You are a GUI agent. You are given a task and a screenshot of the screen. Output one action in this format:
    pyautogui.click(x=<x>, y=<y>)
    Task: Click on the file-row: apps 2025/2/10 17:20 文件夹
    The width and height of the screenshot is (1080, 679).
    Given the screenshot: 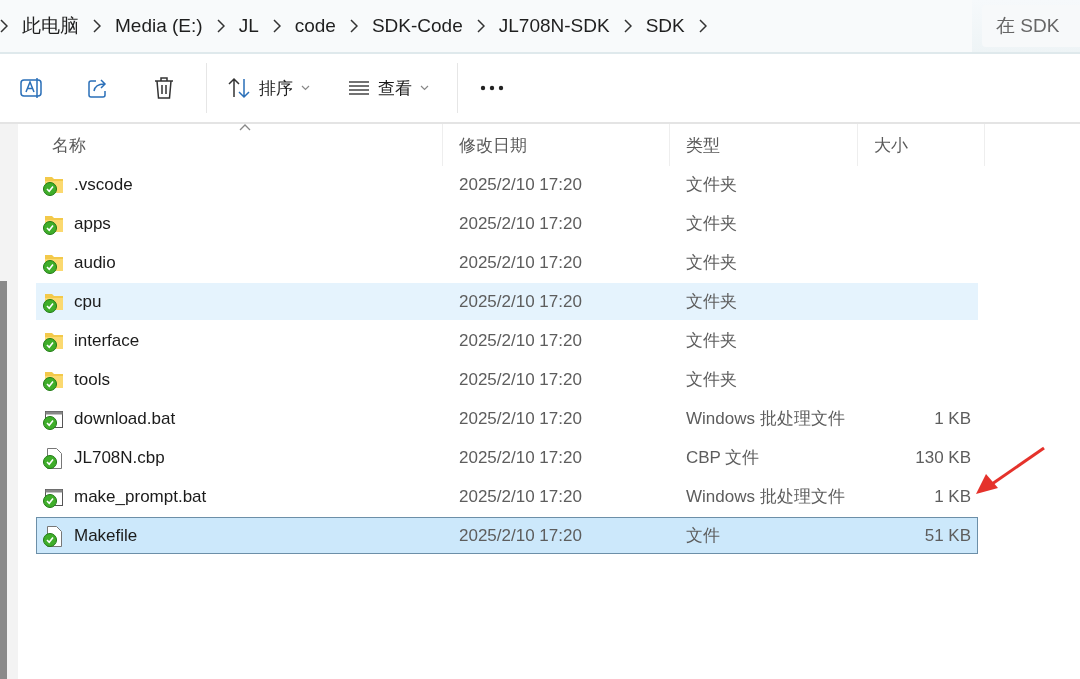 What is the action you would take?
    pyautogui.click(x=507, y=223)
    